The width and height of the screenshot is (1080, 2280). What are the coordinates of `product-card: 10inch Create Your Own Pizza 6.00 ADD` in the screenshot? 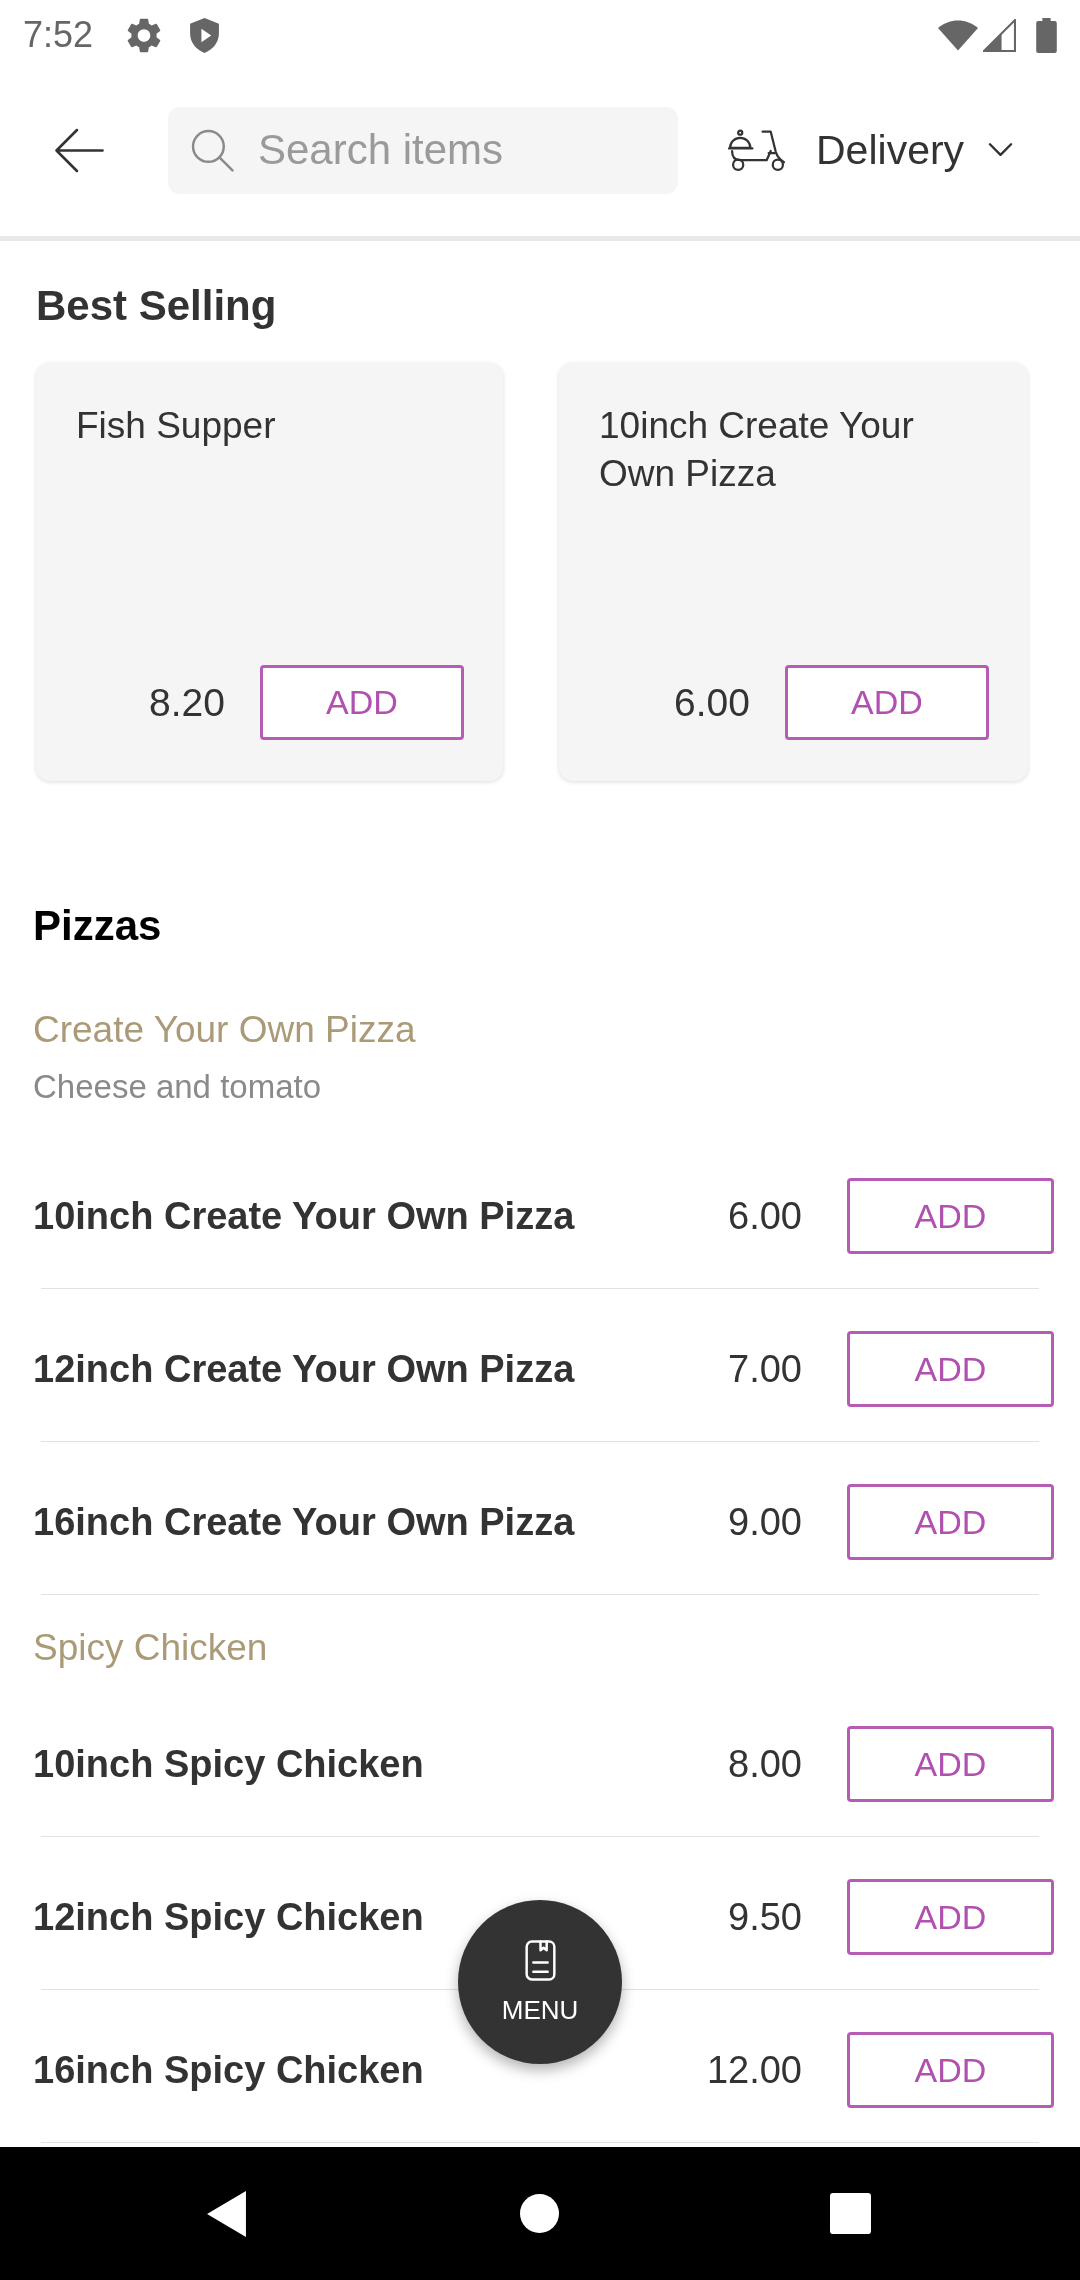 It's located at (793, 572).